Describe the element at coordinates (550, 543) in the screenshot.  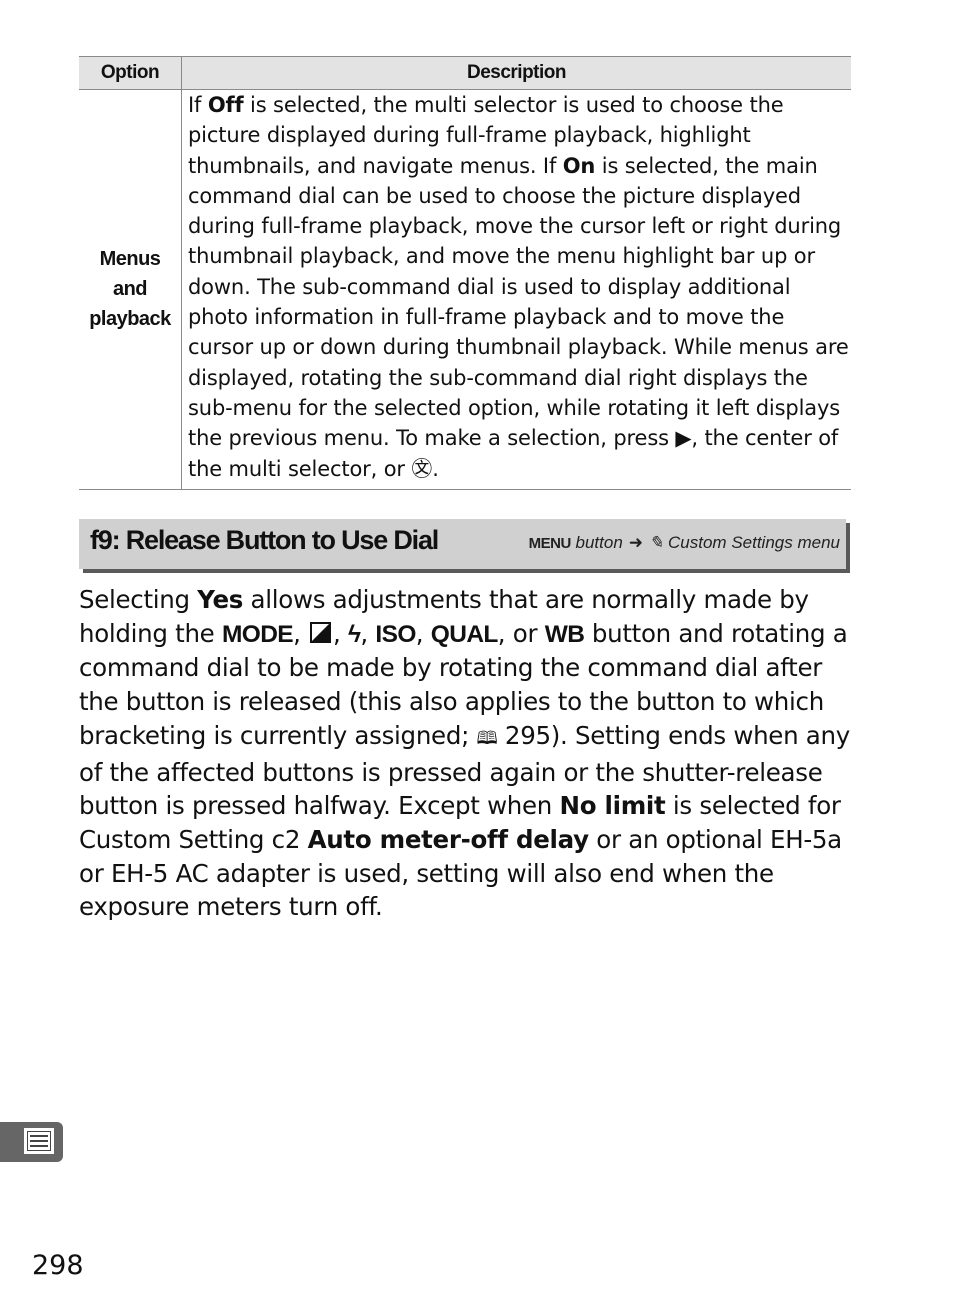
I see `menu-button-label: MENU` at that location.